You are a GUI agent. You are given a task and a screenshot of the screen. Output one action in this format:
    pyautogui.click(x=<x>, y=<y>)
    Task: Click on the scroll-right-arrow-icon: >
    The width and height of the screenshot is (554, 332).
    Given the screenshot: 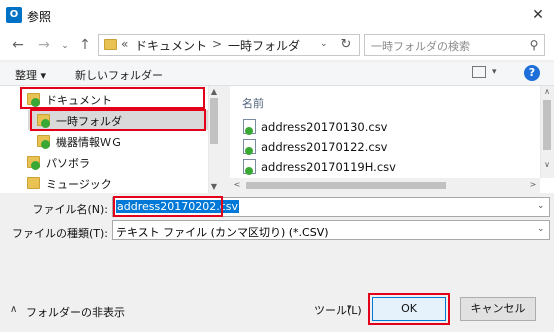 What is the action you would take?
    pyautogui.click(x=533, y=184)
    